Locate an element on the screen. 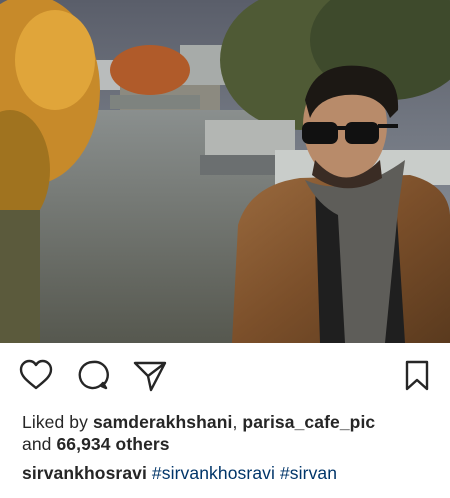 This screenshot has width=450, height=498. comment-button is located at coordinates (93, 377).